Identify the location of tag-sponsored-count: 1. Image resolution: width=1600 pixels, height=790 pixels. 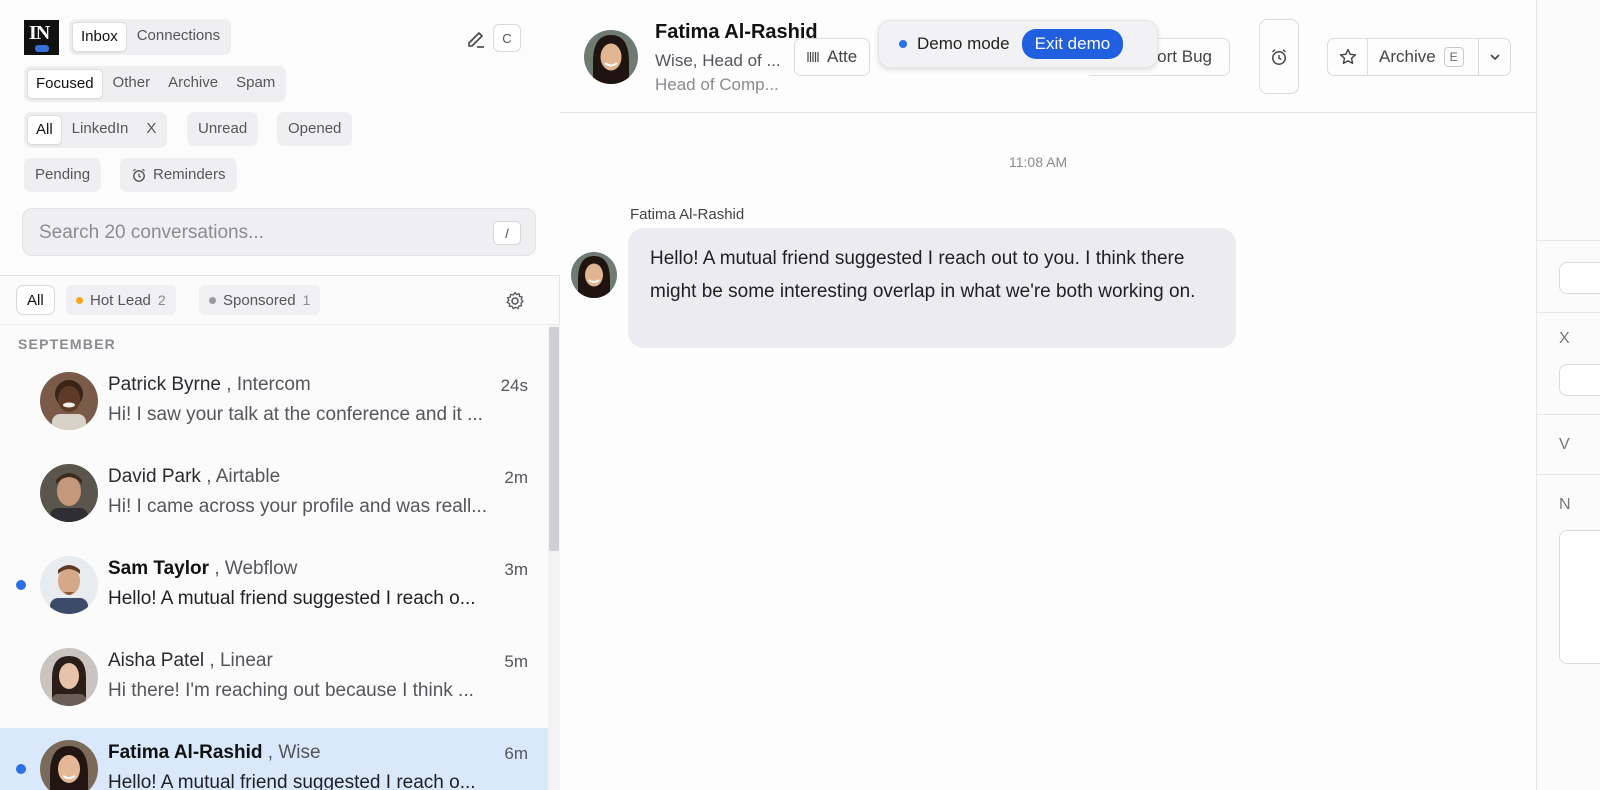
(306, 300).